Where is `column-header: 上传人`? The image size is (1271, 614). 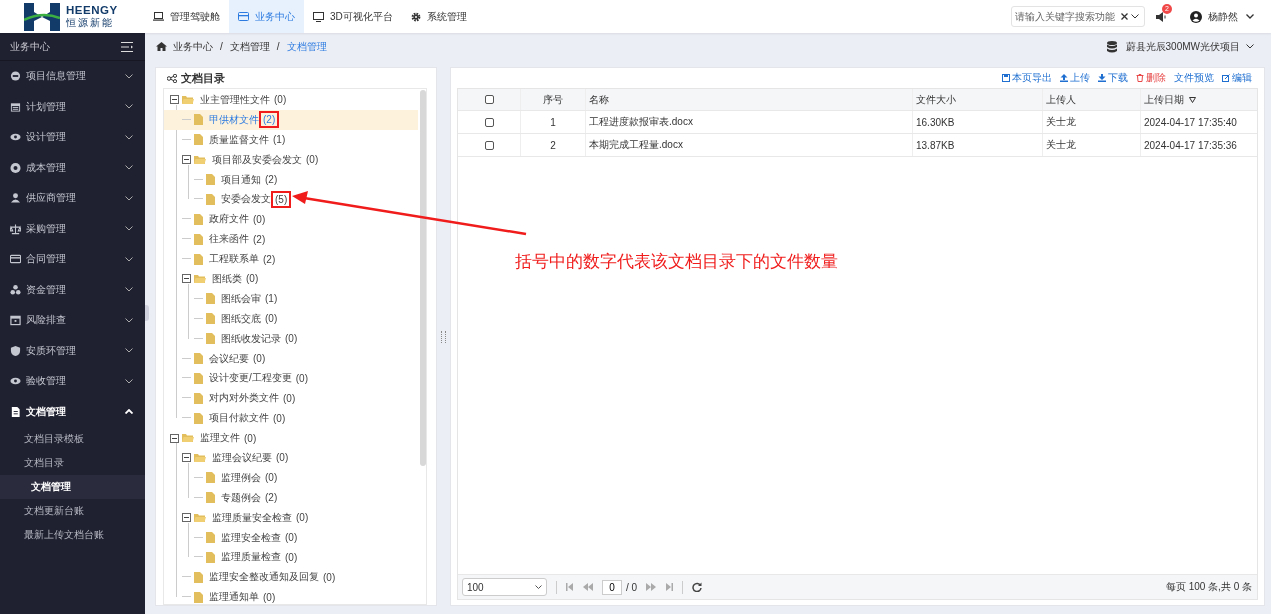 column-header: 上传人 is located at coordinates (1092, 99).